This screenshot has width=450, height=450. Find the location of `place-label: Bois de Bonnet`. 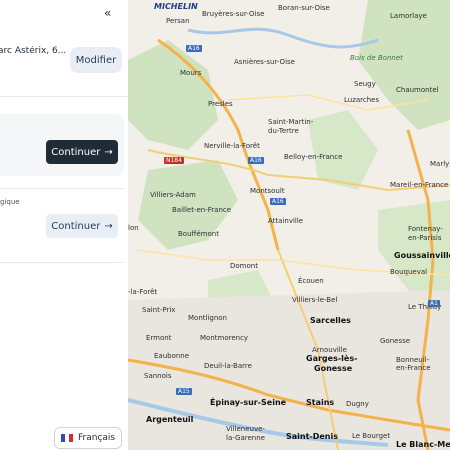

place-label: Bois de Bonnet is located at coordinates (376, 58).